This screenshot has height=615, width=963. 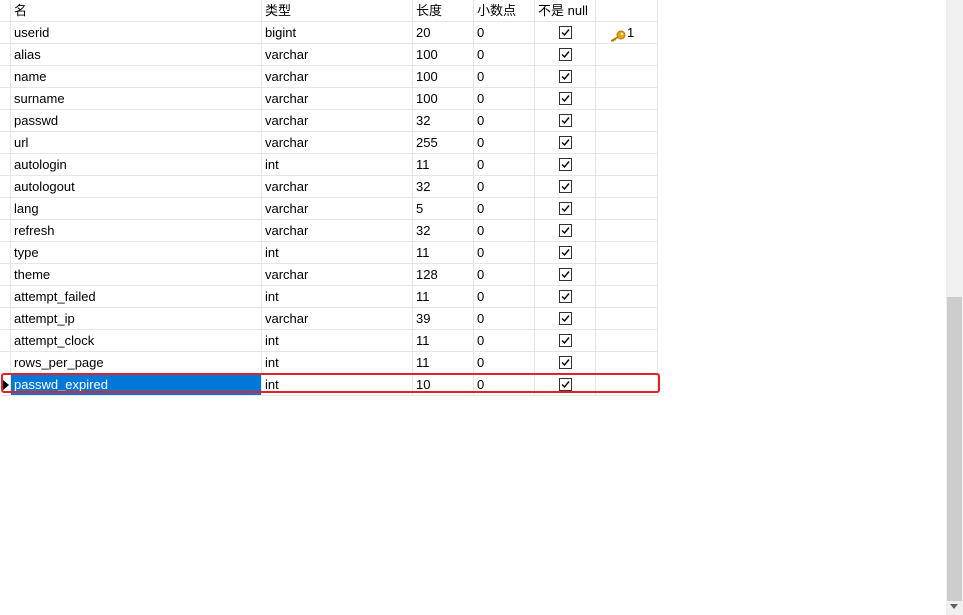 What do you see at coordinates (443, 275) in the screenshot?
I see `field-length-cell: 128` at bounding box center [443, 275].